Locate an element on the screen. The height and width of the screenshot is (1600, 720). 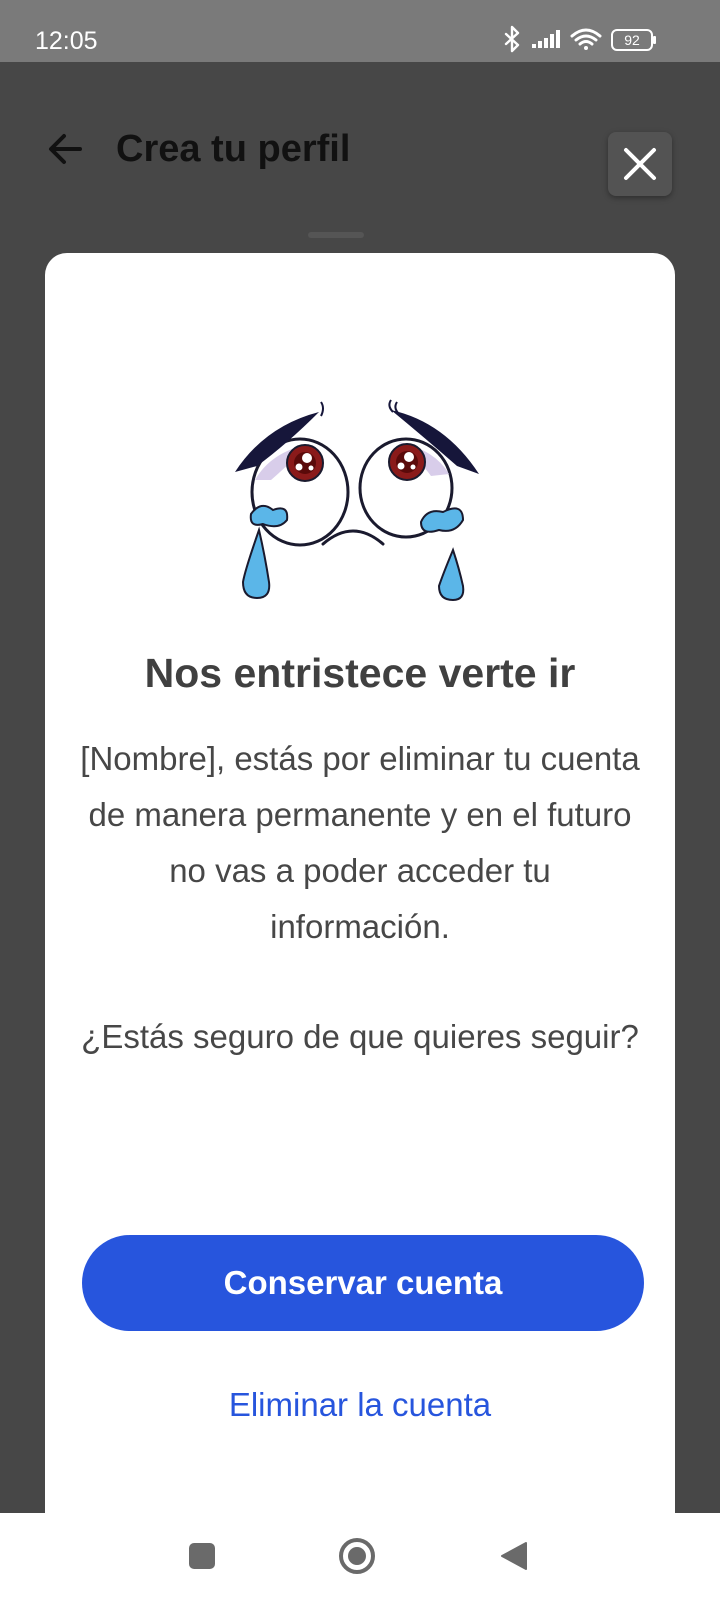
home-icon is located at coordinates (357, 1556).